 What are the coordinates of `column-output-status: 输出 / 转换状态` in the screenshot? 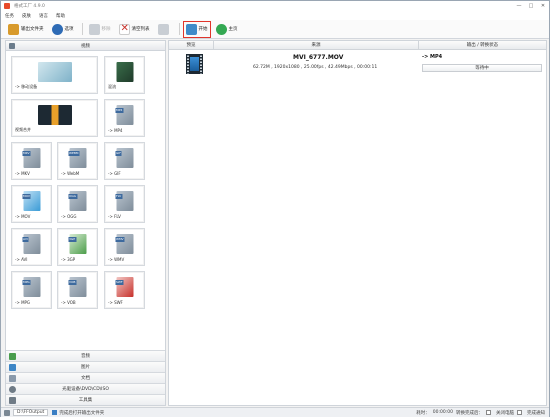 It's located at (482, 45).